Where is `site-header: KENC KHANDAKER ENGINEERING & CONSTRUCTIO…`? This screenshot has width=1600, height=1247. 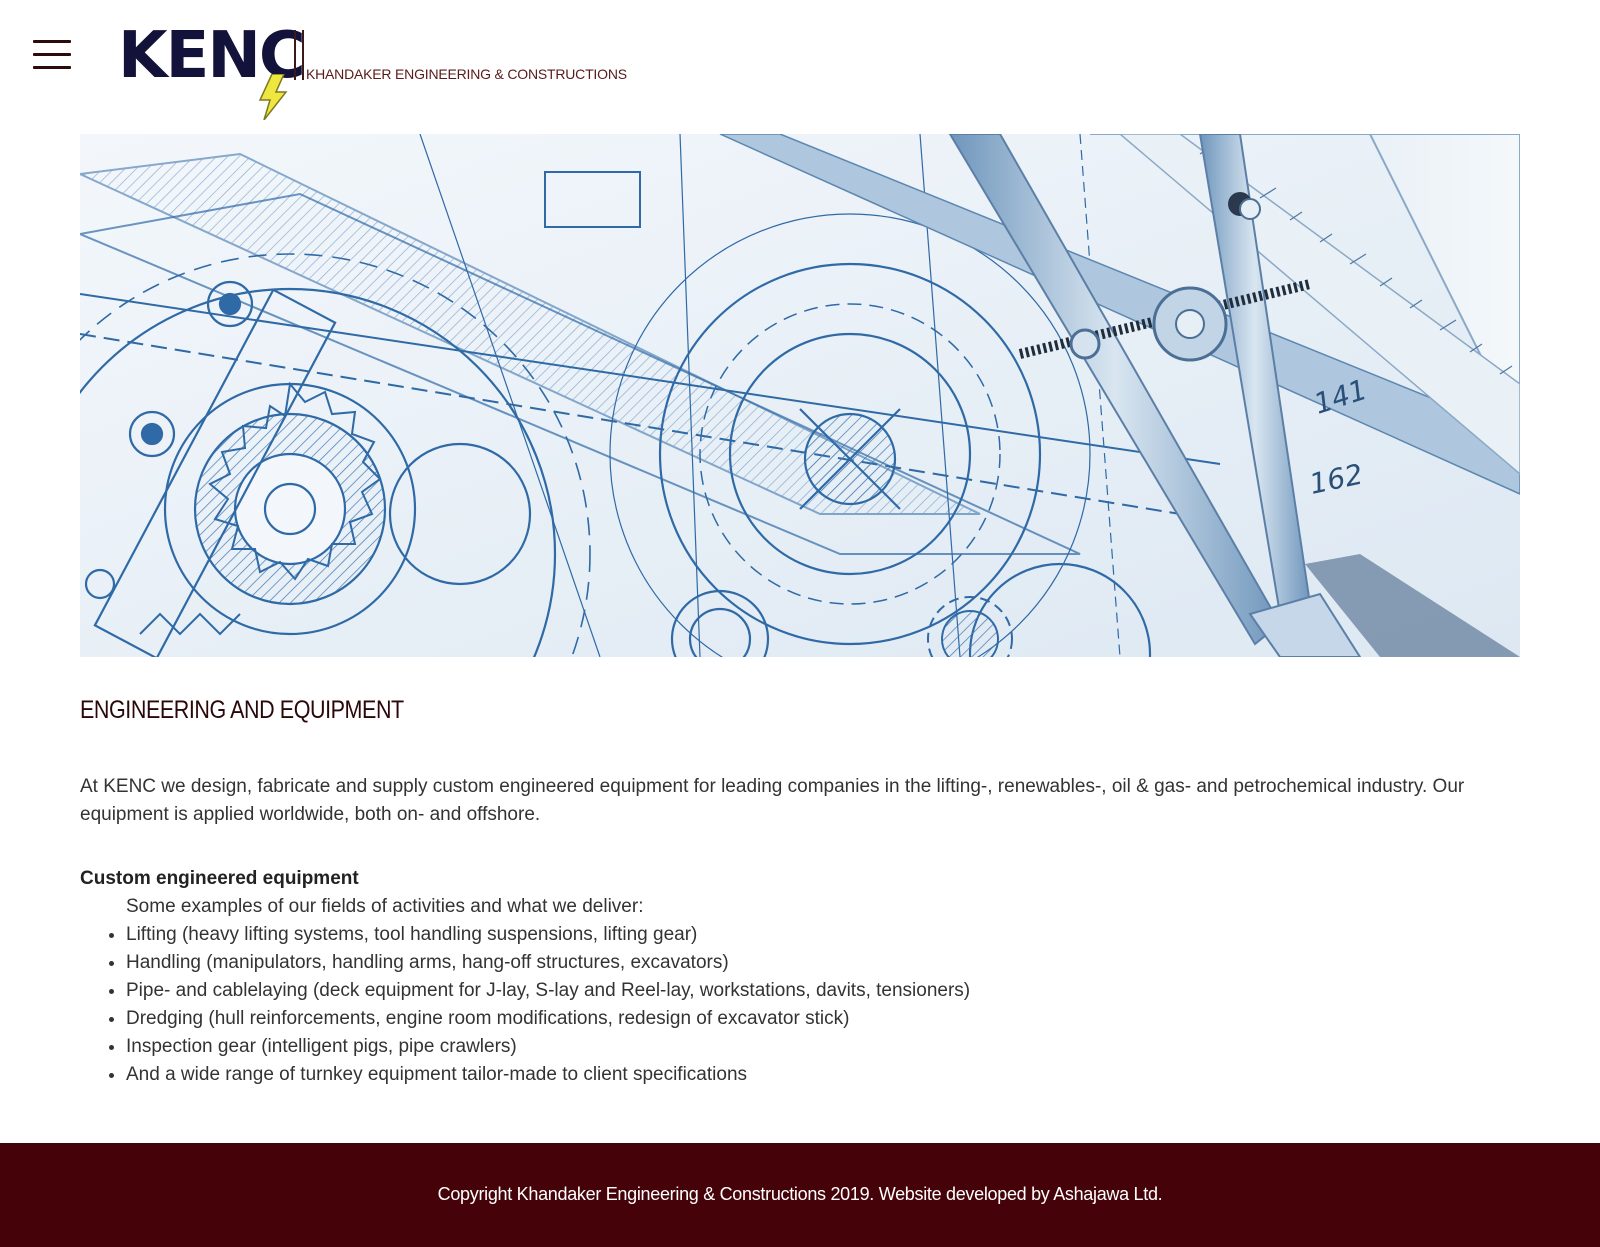
site-header: KENC KHANDAKER ENGINEERING & CONSTRUCTIO… is located at coordinates (800, 67).